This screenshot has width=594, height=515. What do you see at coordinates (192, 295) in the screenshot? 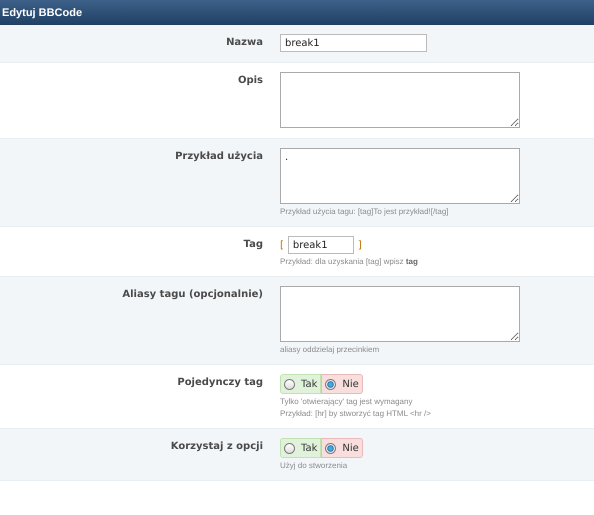
I see `field-label: Aliasy tagu (opcjonalnie)` at bounding box center [192, 295].